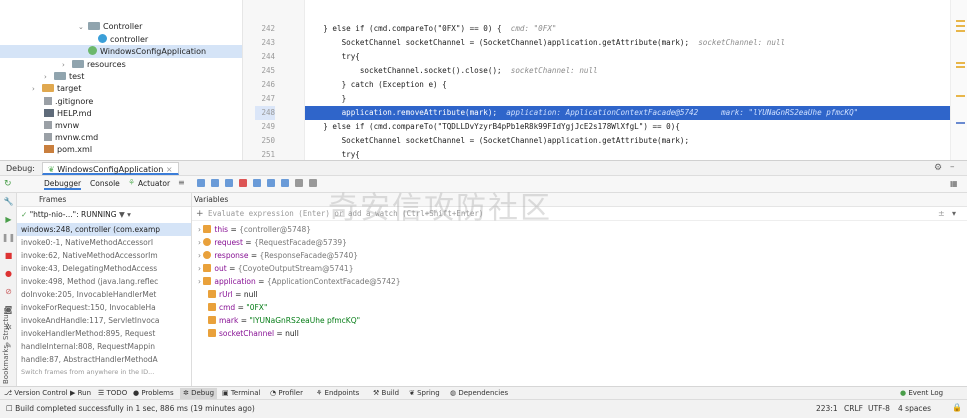 This screenshot has height=418, width=967. Describe the element at coordinates (237, 308) in the screenshot. I see `var-cmd: cmd = "0FX"` at that location.